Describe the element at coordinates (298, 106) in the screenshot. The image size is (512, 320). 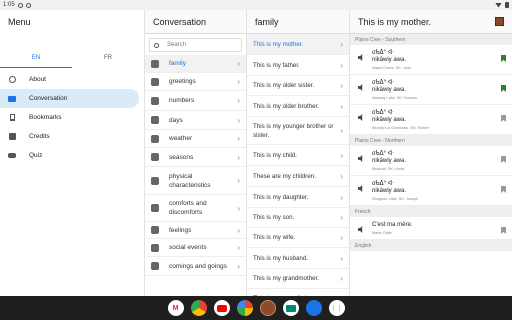
I see `phrase-item: This is my older brother. ›` at that location.